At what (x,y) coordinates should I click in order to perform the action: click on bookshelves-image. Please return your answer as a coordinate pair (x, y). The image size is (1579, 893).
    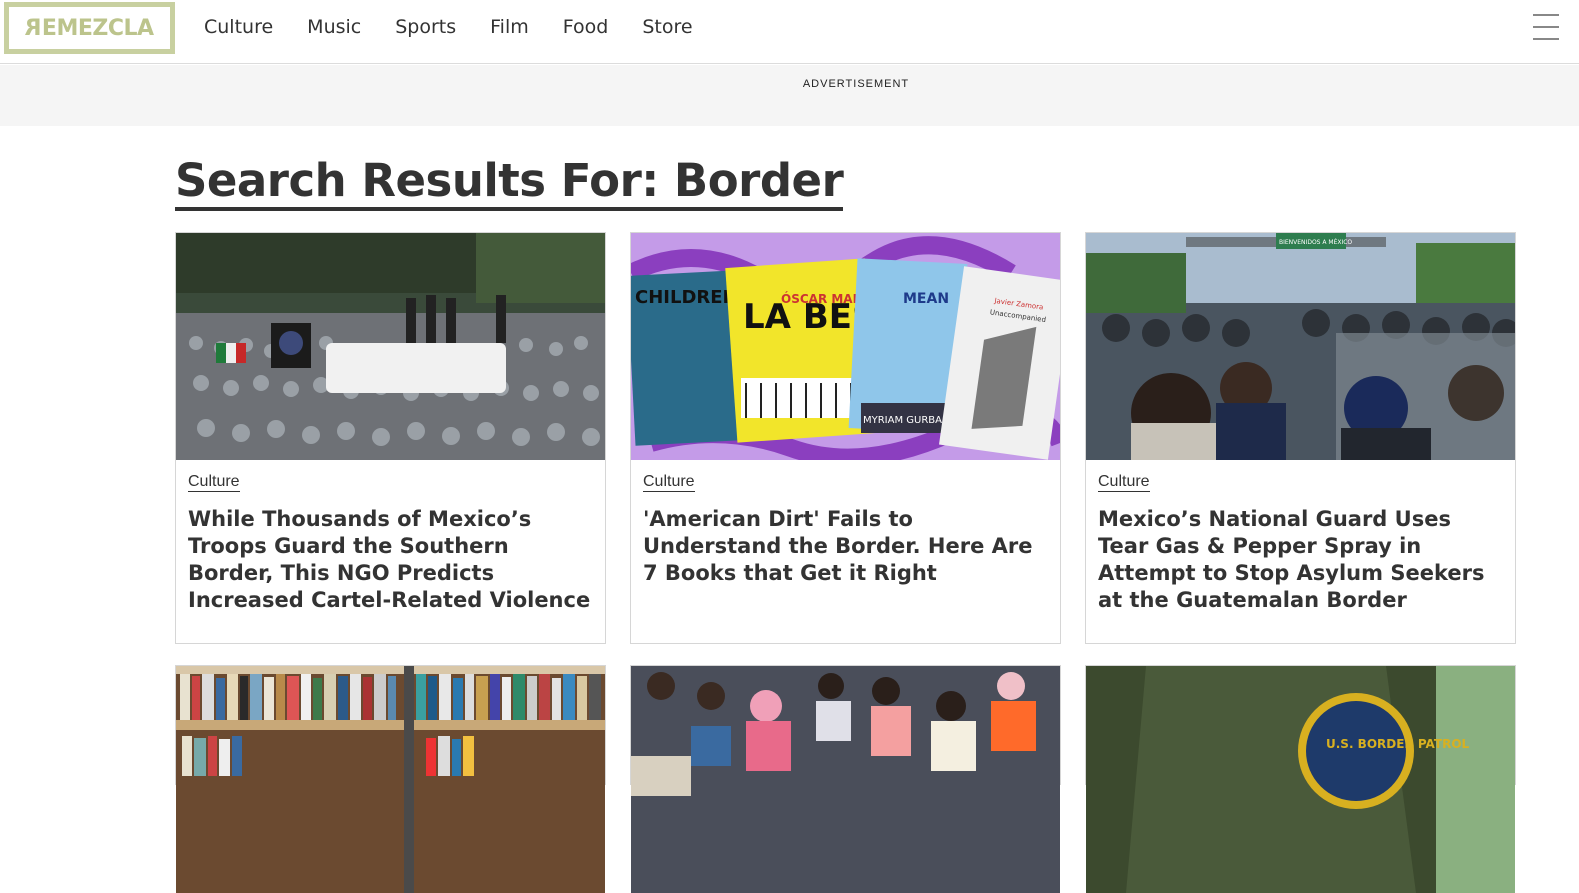
    Looking at the image, I should click on (390, 779).